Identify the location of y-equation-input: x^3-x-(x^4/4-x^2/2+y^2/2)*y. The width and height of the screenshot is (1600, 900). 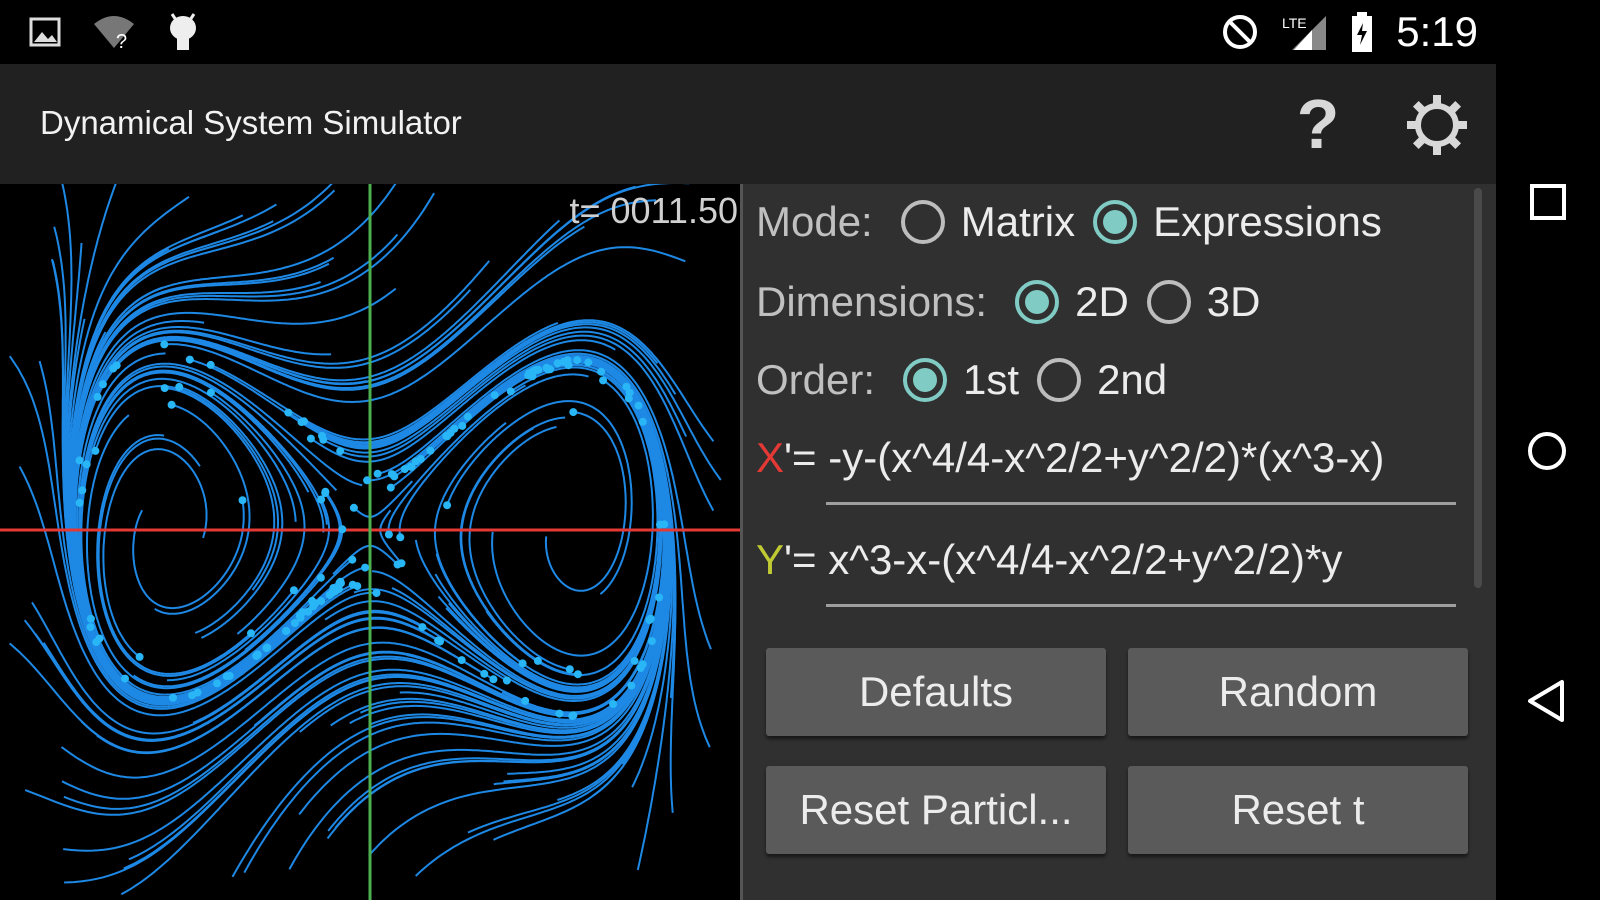
(1085, 559).